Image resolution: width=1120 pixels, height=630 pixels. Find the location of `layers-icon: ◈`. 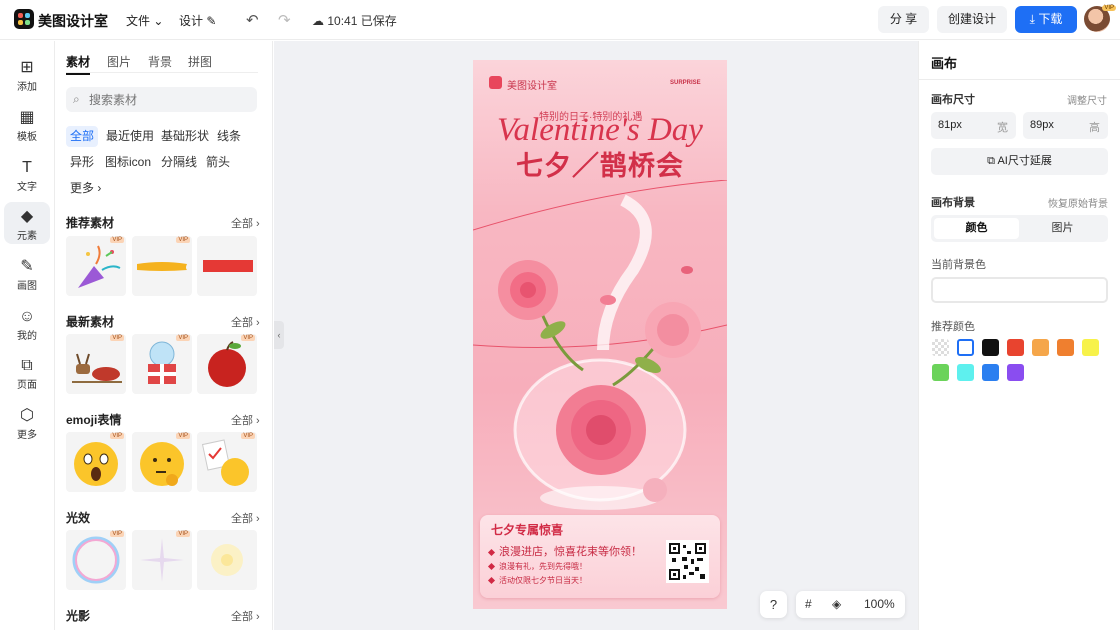

layers-icon: ◈ is located at coordinates (836, 604).